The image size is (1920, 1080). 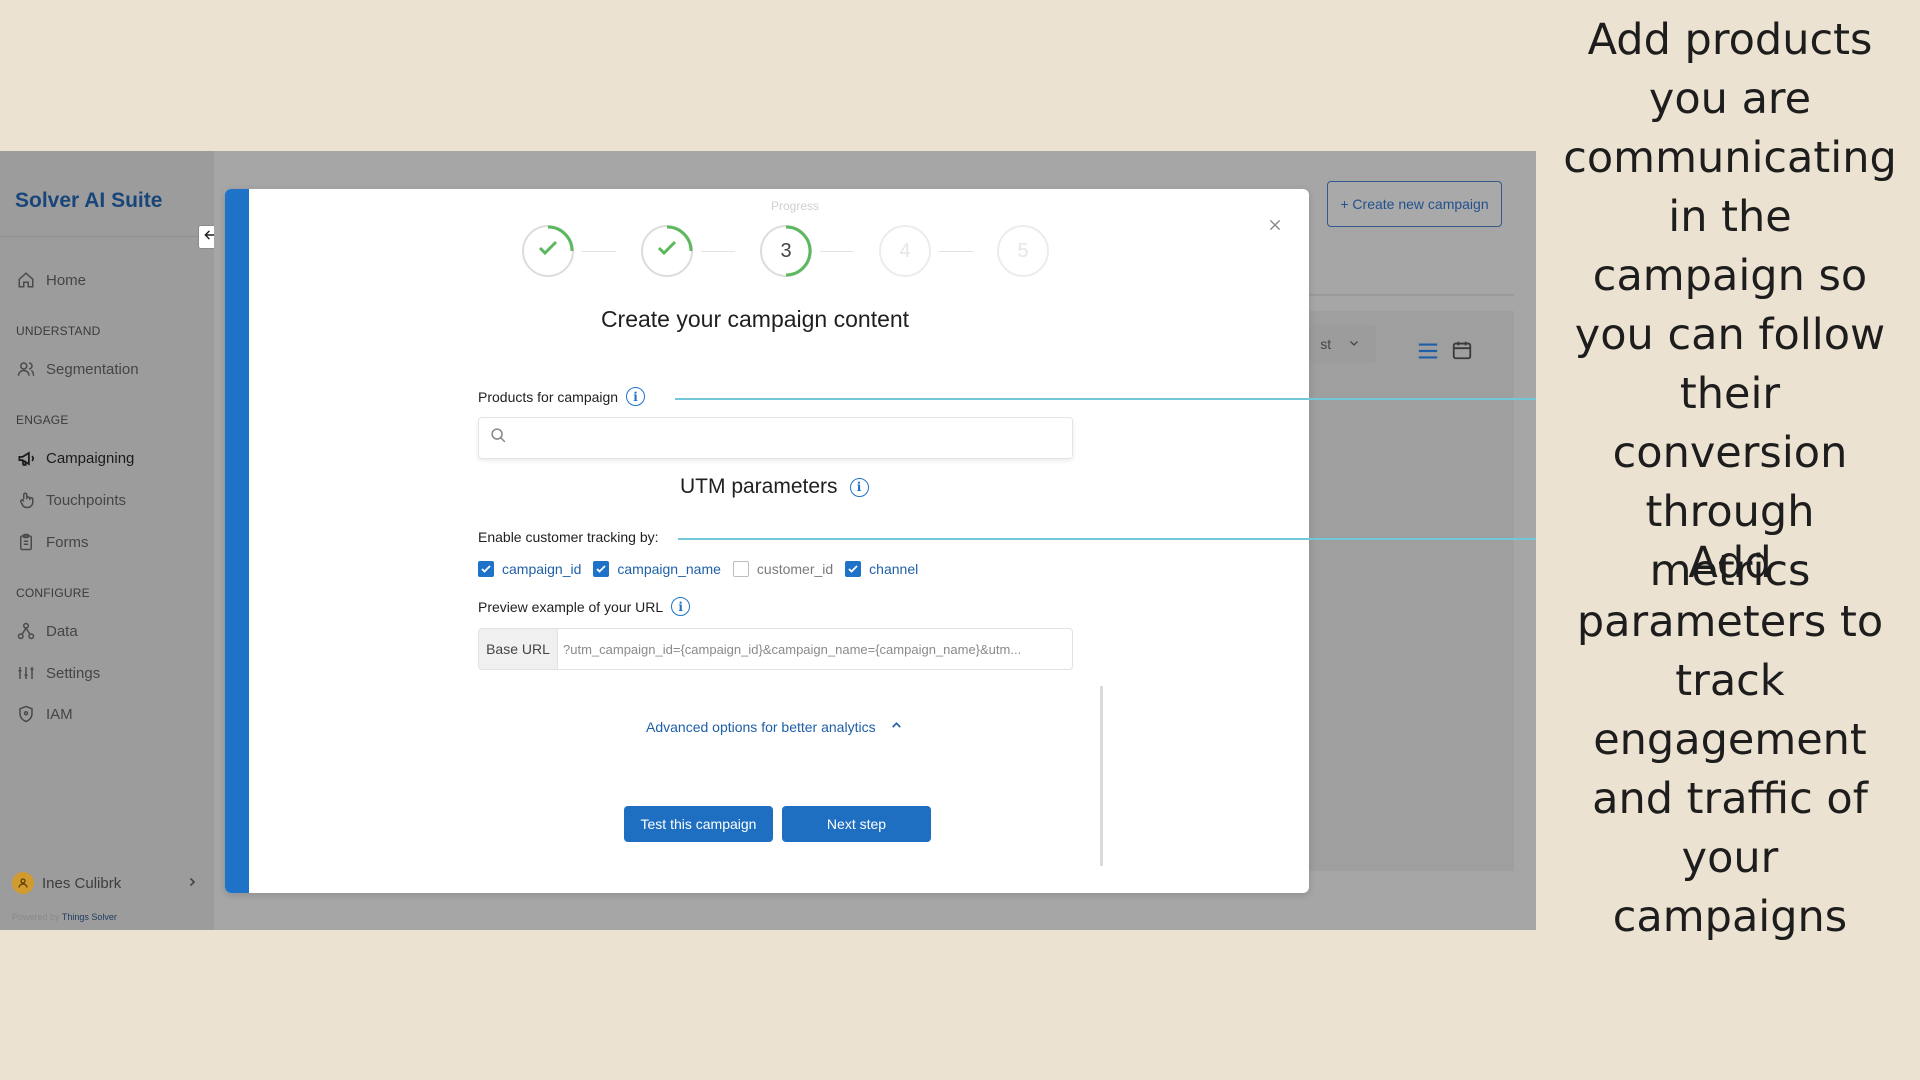 I want to click on sidebar-item-touchpoints: Touchpoints, so click(x=71, y=500).